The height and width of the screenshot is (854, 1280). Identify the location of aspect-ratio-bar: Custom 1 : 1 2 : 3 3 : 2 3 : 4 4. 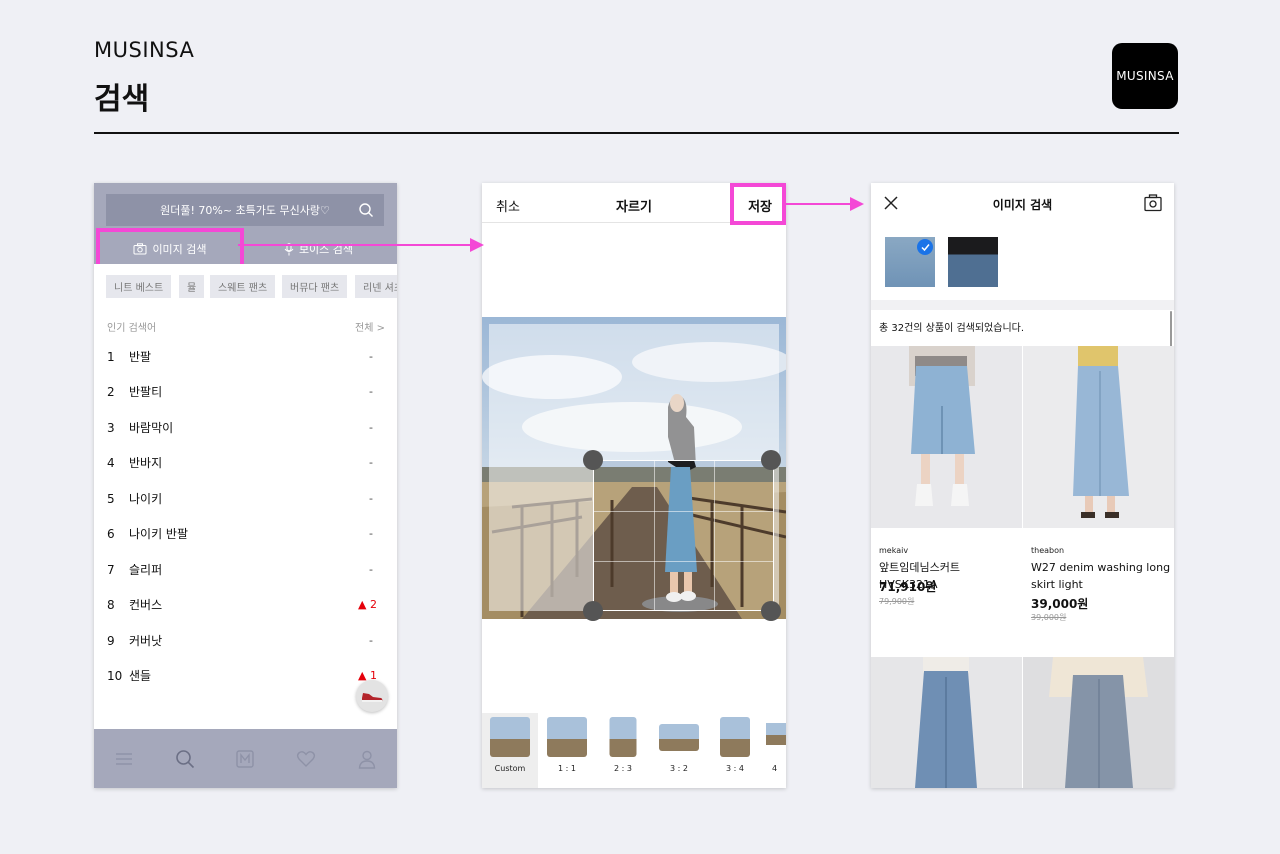
(634, 750).